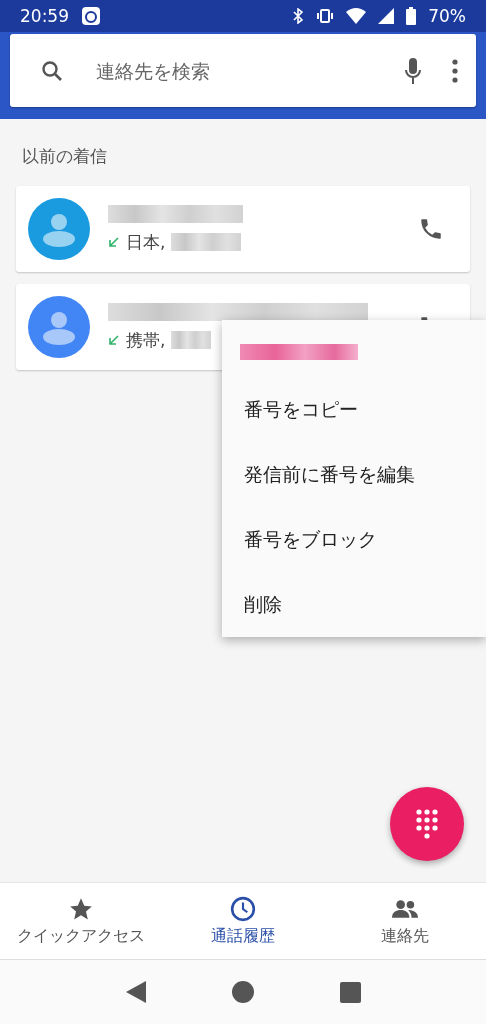  Describe the element at coordinates (354, 539) in the screenshot. I see `menu-item: 番号をブロック` at that location.